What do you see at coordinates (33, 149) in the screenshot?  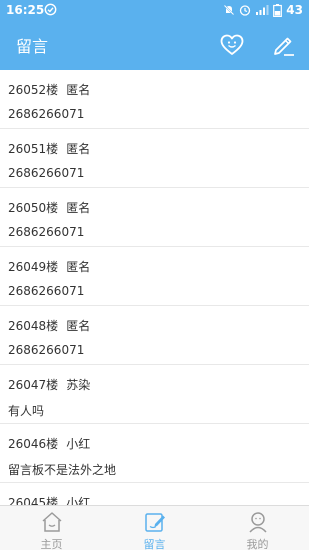 I see `floor-number: 26051楼` at bounding box center [33, 149].